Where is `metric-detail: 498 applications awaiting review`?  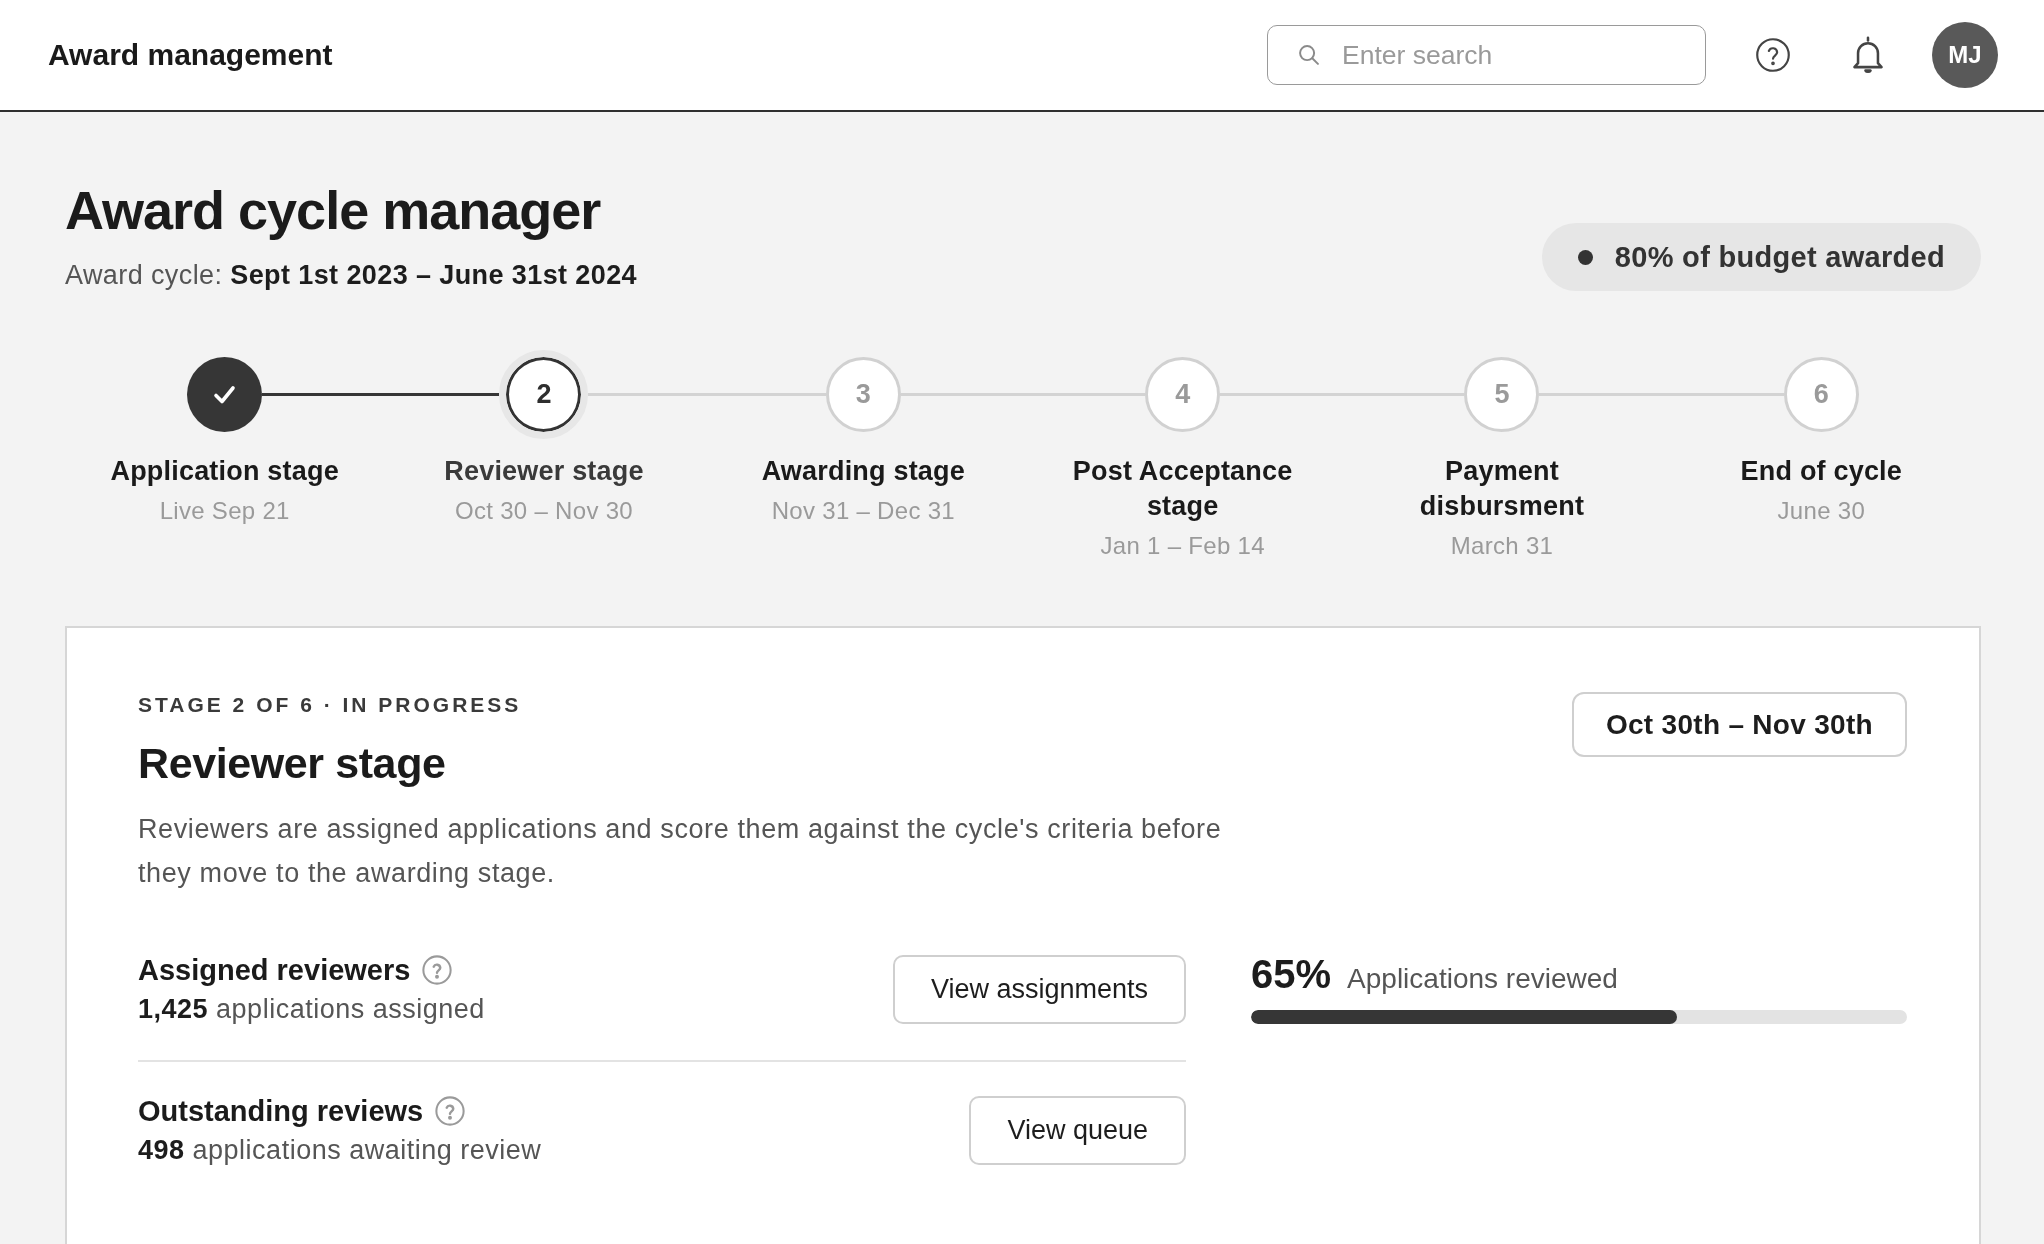 metric-detail: 498 applications awaiting review is located at coordinates (340, 1150).